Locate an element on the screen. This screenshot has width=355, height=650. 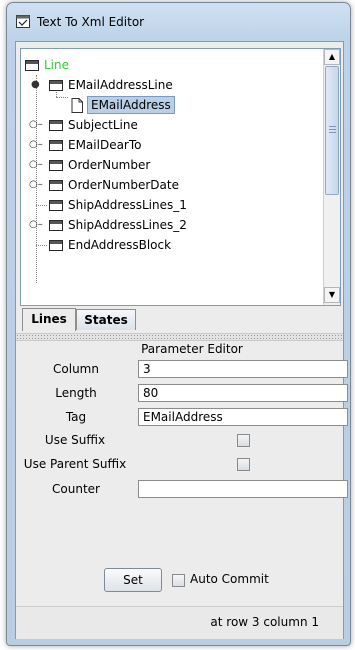
split-divider is located at coordinates (179, 337).